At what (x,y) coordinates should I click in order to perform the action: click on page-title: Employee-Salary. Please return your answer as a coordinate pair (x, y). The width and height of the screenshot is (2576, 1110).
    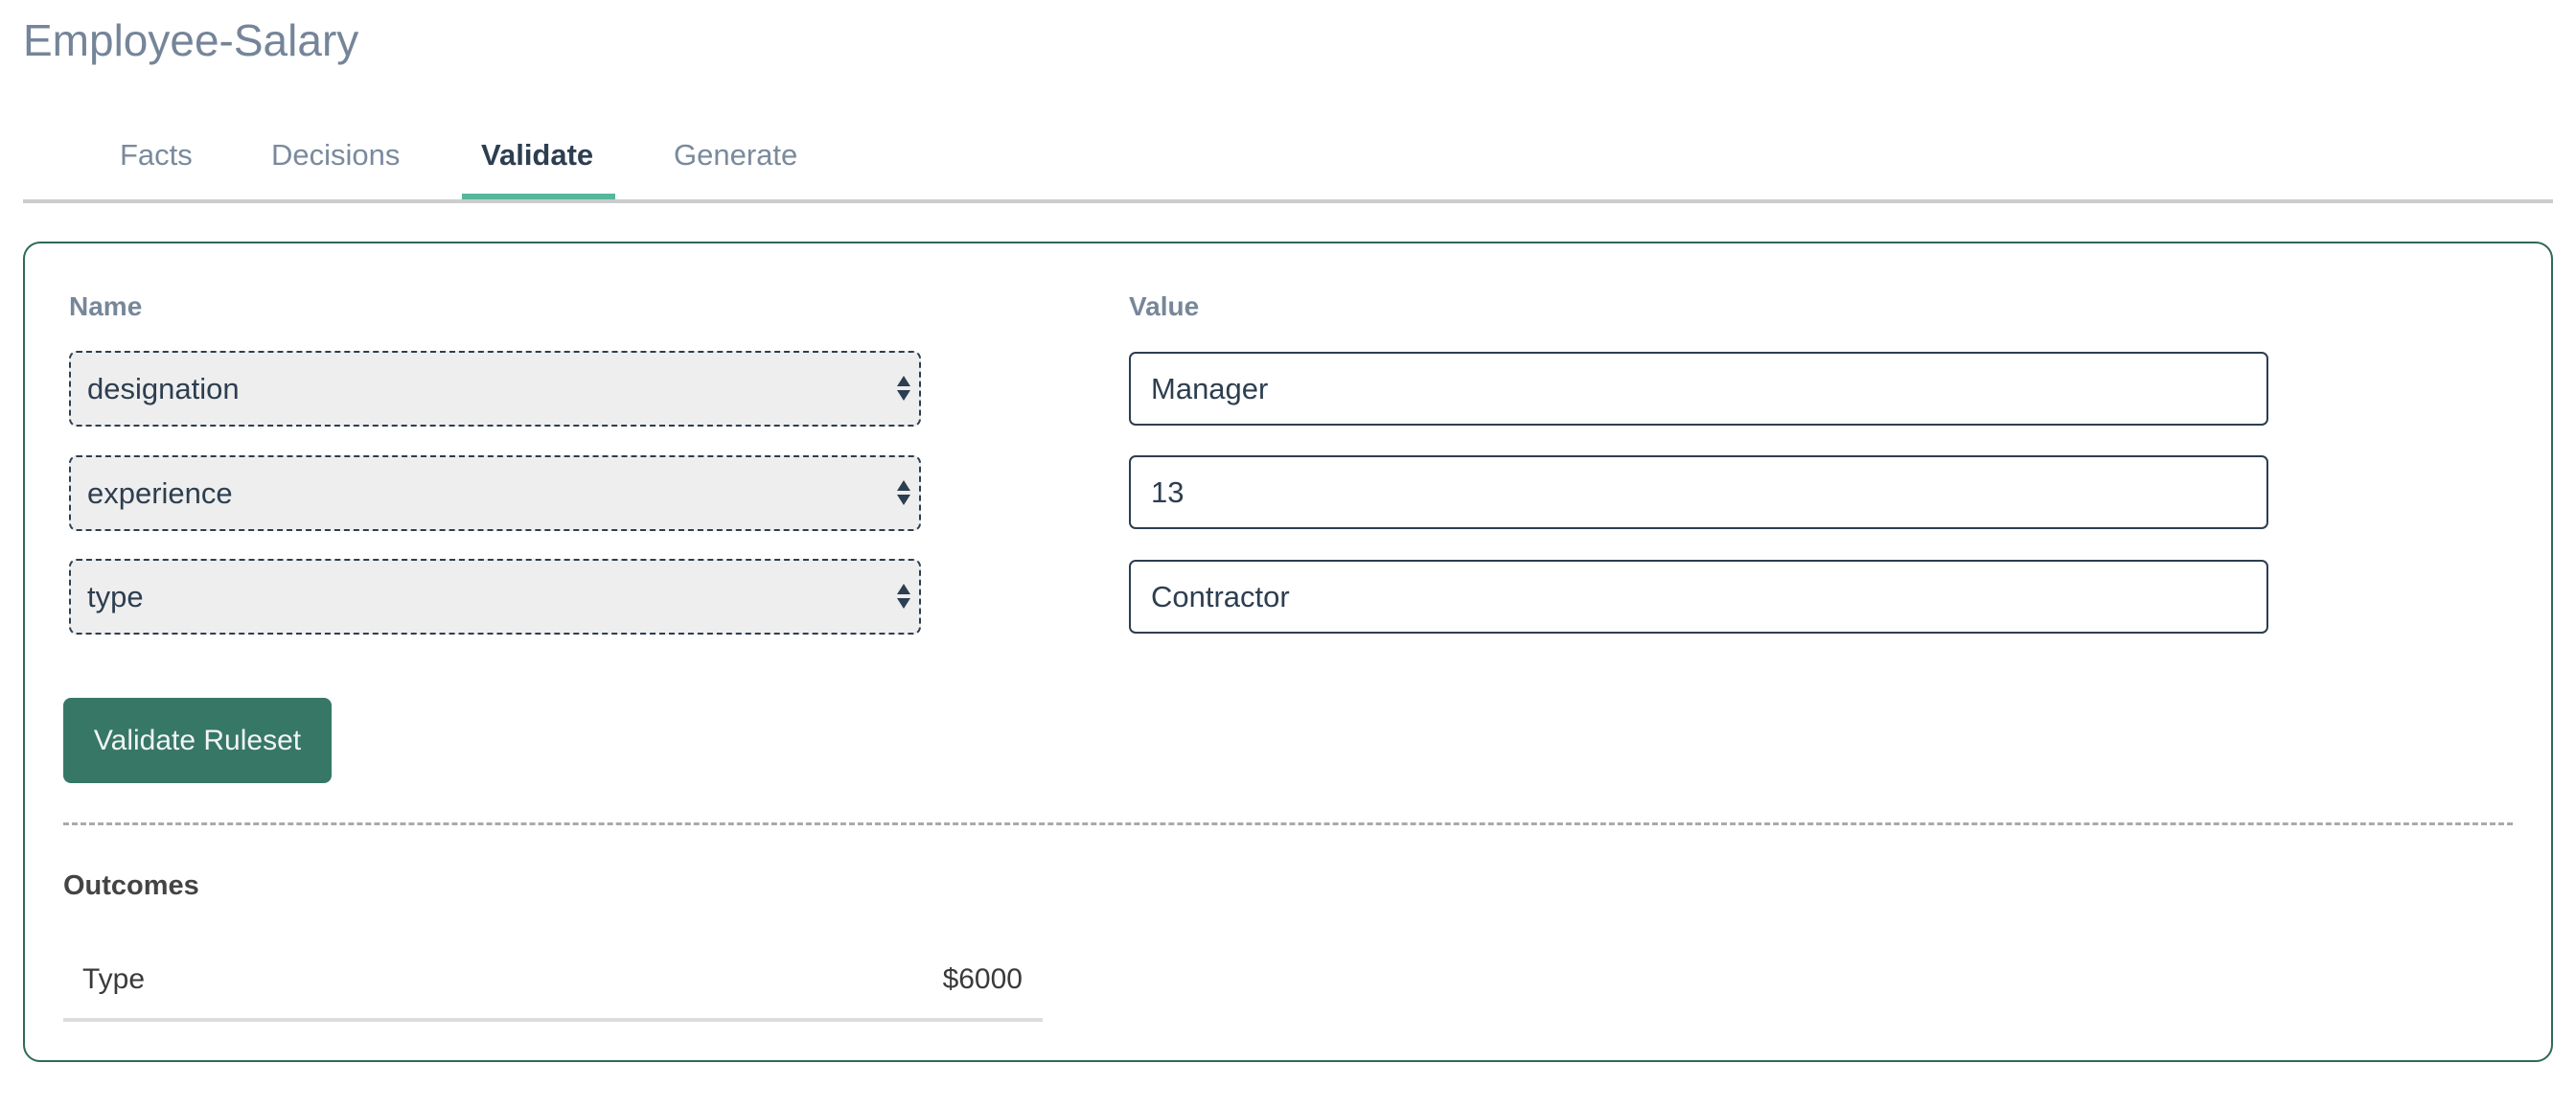
    Looking at the image, I should click on (191, 40).